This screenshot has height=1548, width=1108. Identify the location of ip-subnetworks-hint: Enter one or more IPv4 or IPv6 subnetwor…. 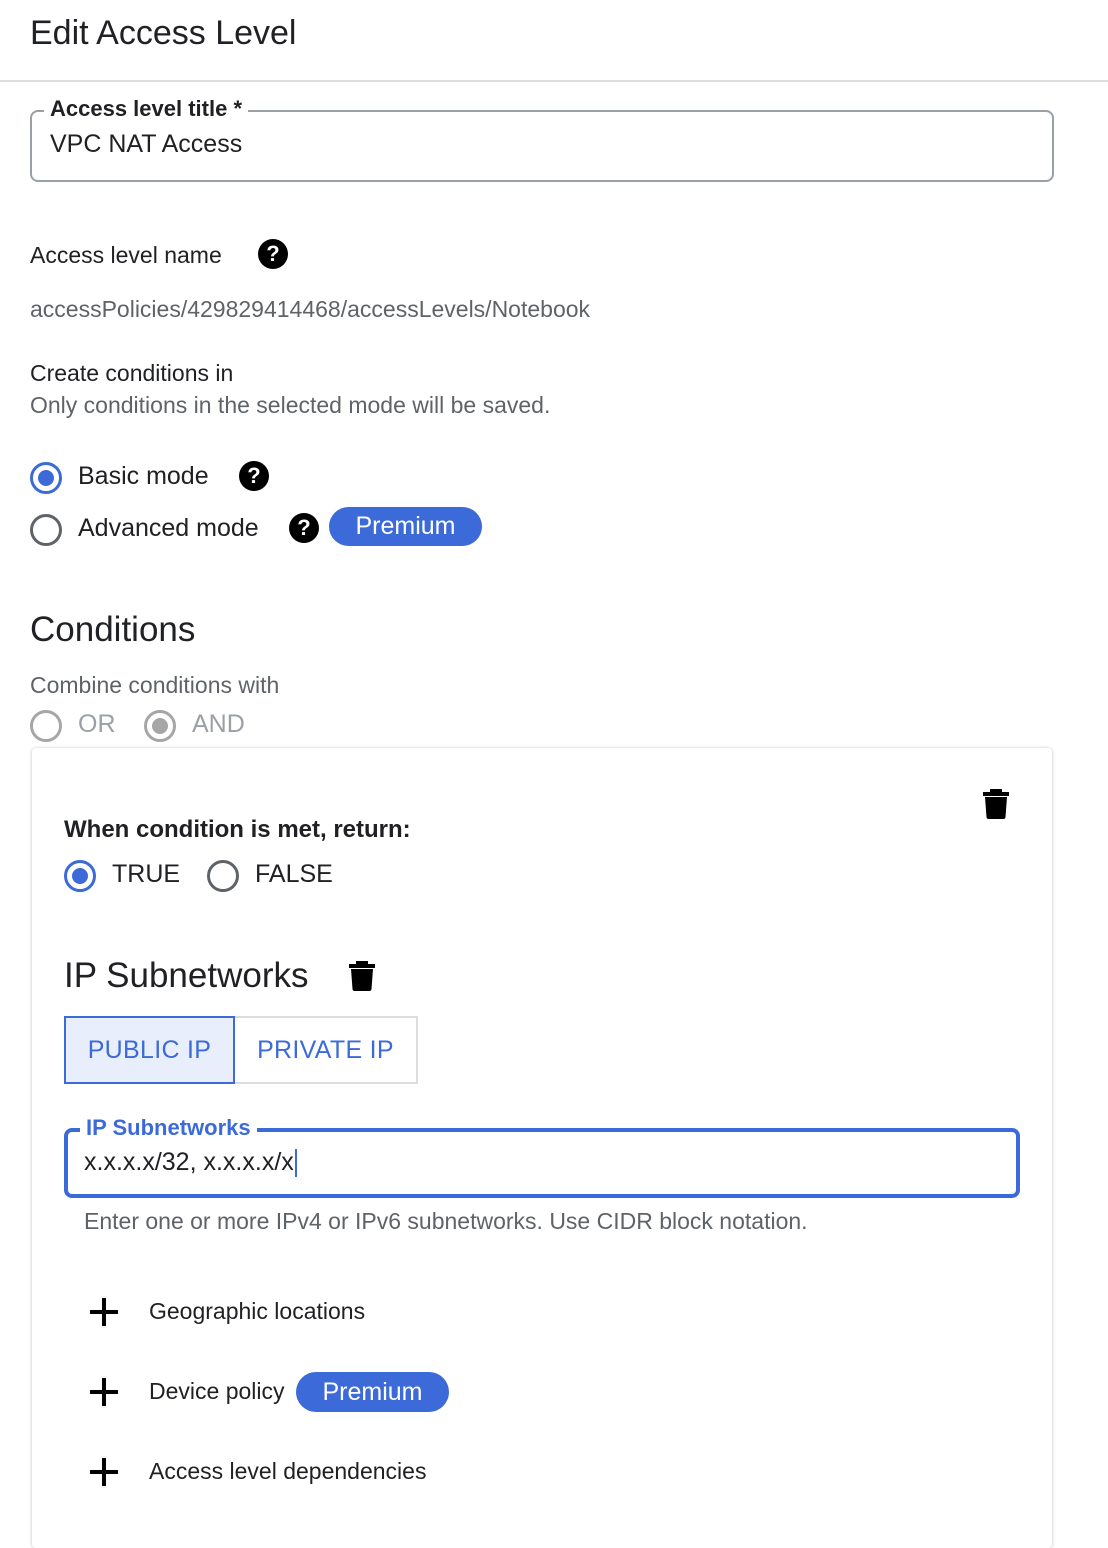
(446, 1221).